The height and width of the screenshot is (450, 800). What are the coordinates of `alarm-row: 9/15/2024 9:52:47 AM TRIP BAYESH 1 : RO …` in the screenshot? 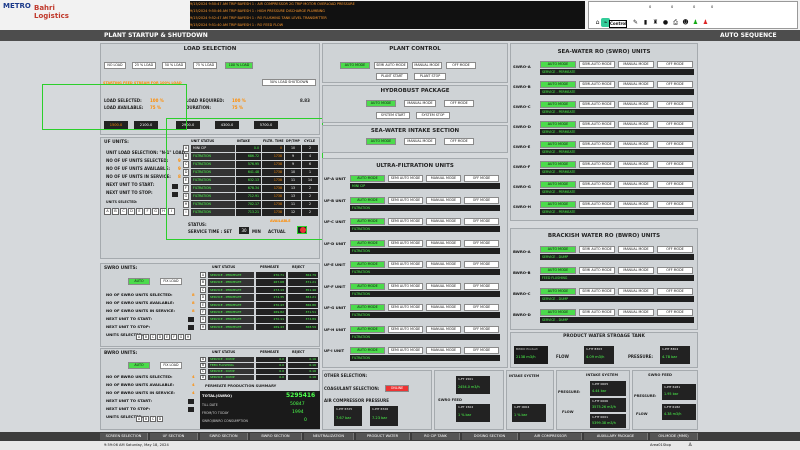 It's located at (387, 18).